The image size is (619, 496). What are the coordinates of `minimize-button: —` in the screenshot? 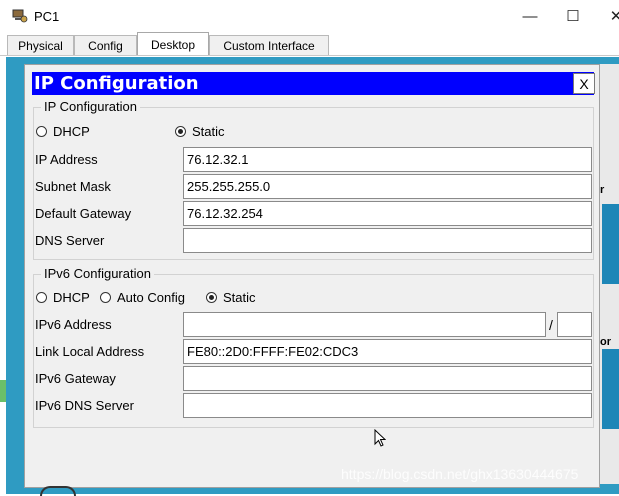 It's located at (530, 16).